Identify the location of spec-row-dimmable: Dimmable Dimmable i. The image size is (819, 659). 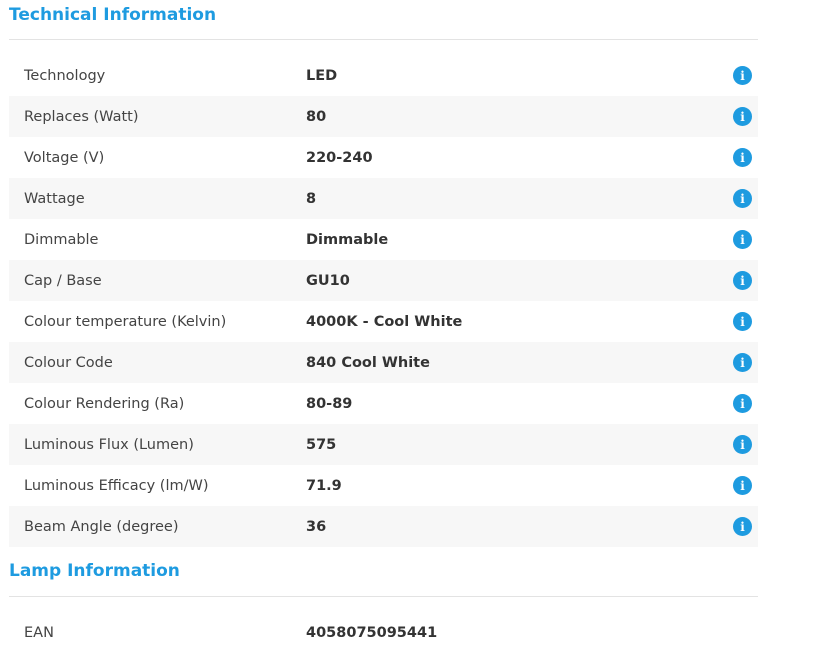
(383, 239).